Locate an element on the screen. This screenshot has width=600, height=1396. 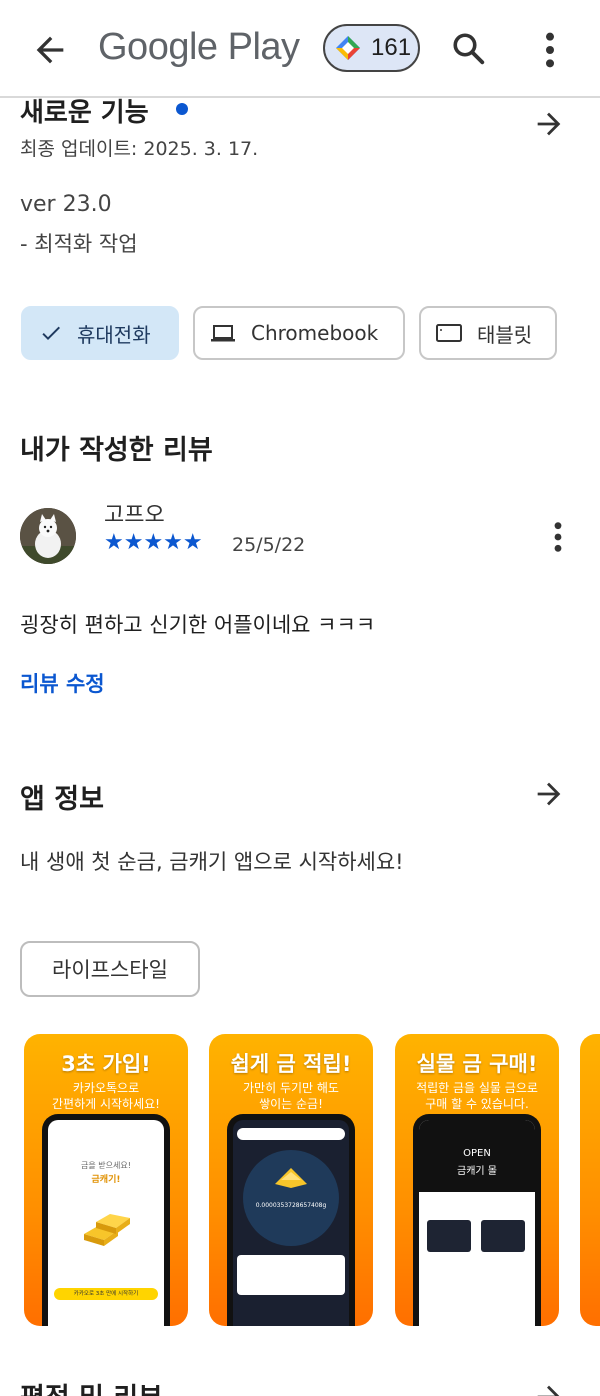
device-chip-phone-label: 휴대전화 is located at coordinates (114, 334).